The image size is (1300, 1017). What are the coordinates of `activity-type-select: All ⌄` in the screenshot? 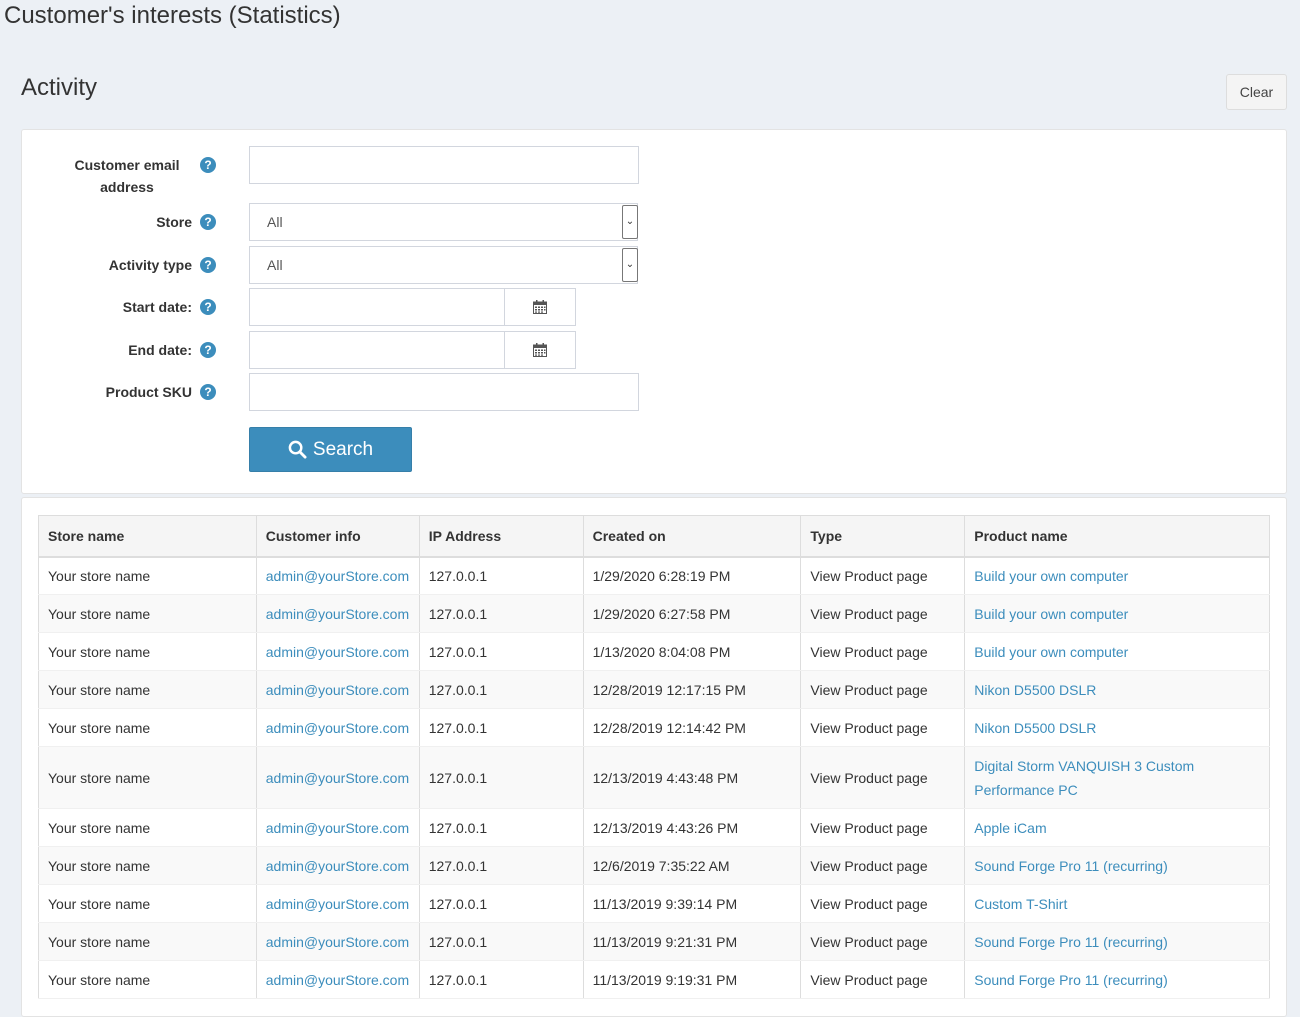 It's located at (443, 265).